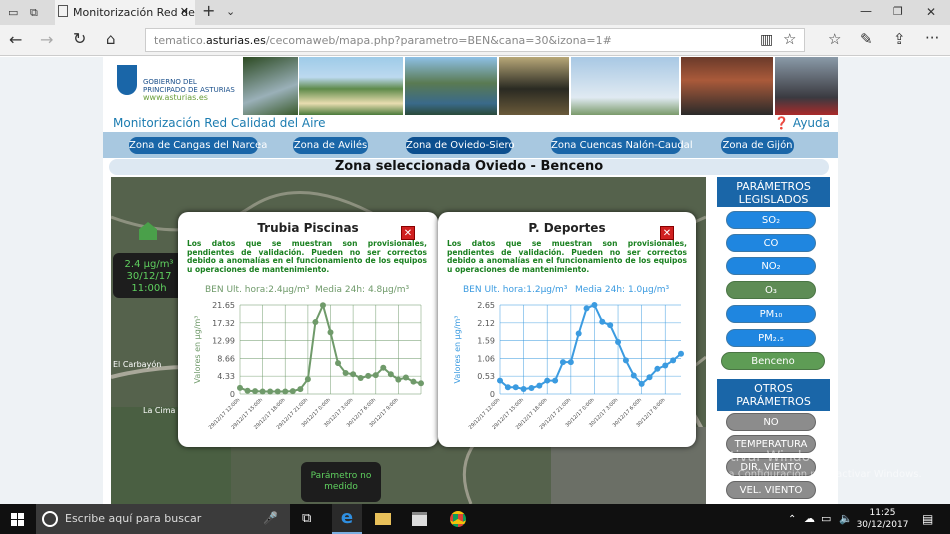 Image resolution: width=950 pixels, height=534 pixels. What do you see at coordinates (460, 145) in the screenshot?
I see `zone-button-oviedo: Zona de Oviedo-Siero` at bounding box center [460, 145].